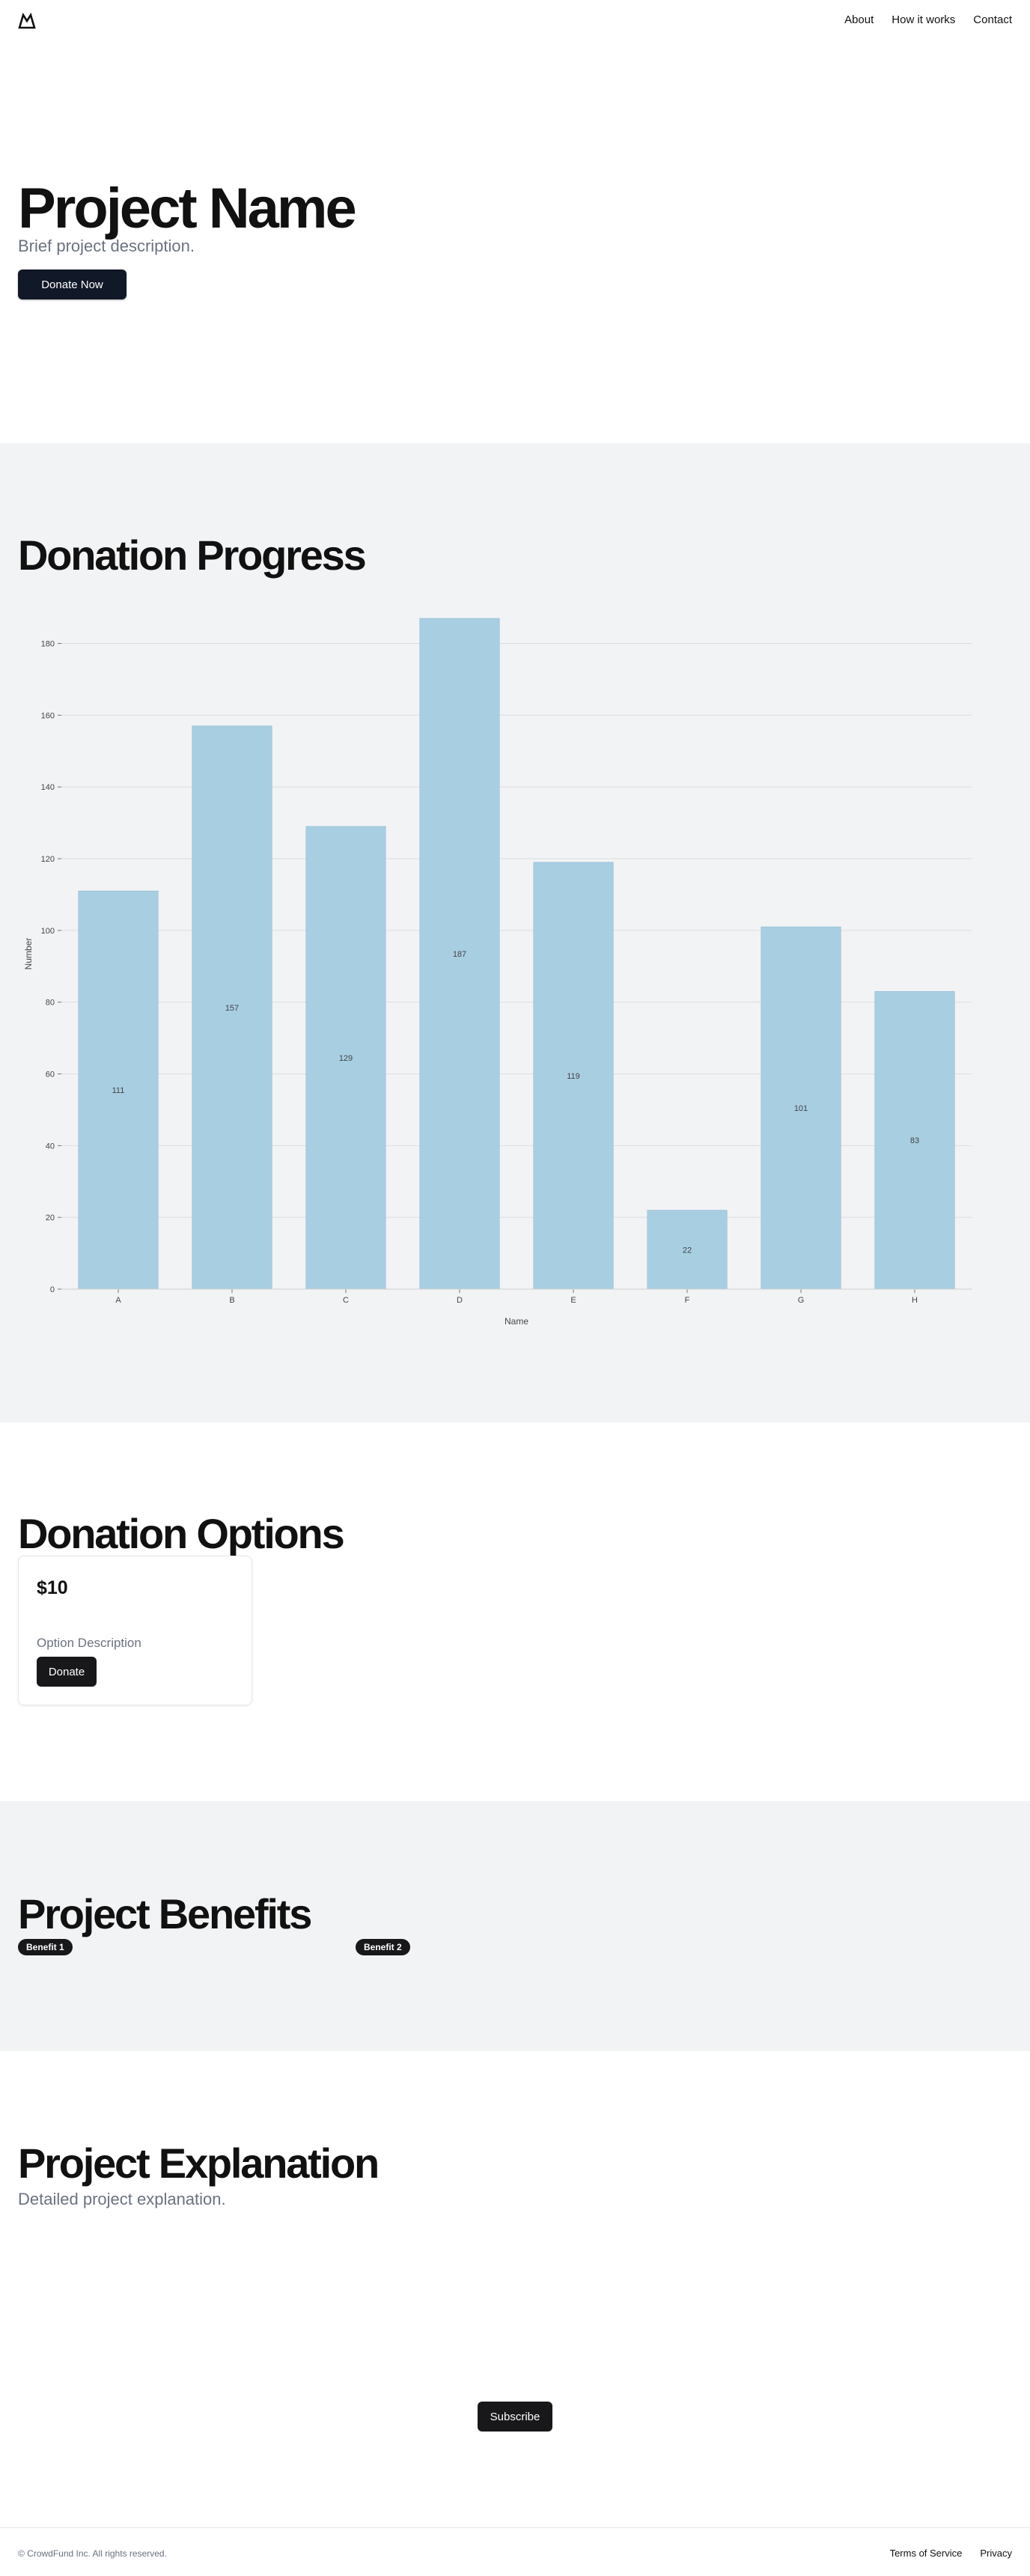  What do you see at coordinates (516, 1321) in the screenshot?
I see `x-axis-label: Name` at bounding box center [516, 1321].